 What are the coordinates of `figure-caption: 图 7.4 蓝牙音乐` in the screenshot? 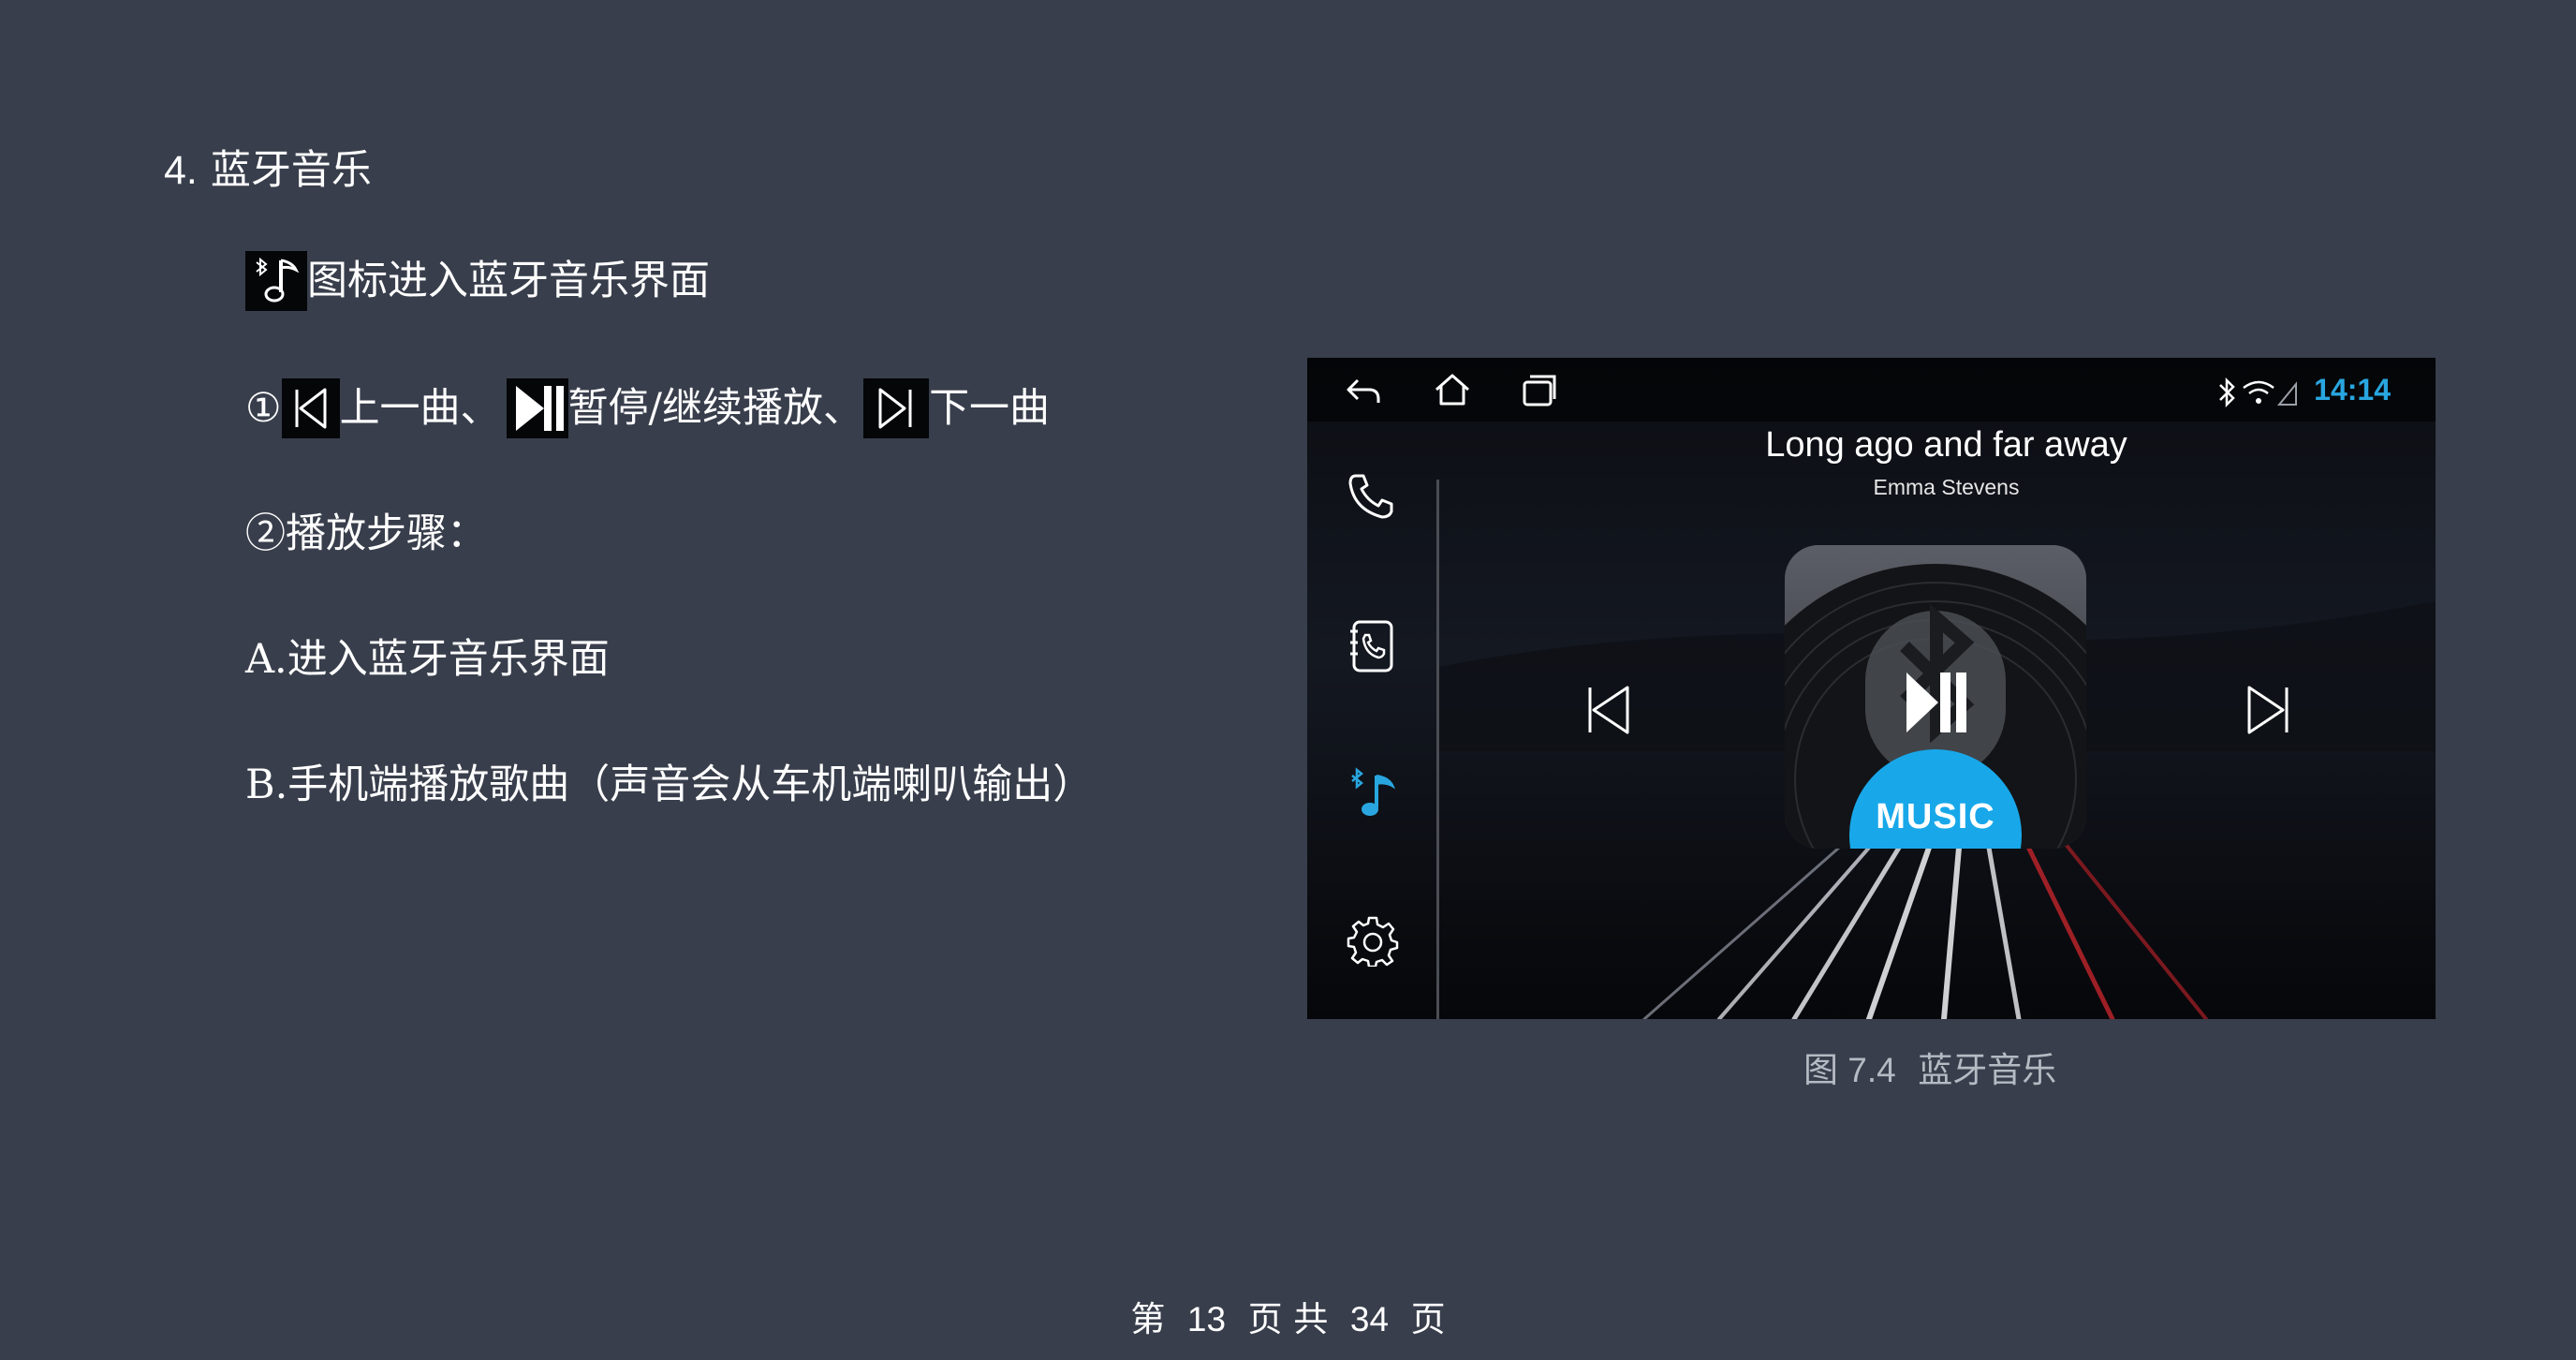 It's located at (1929, 1070).